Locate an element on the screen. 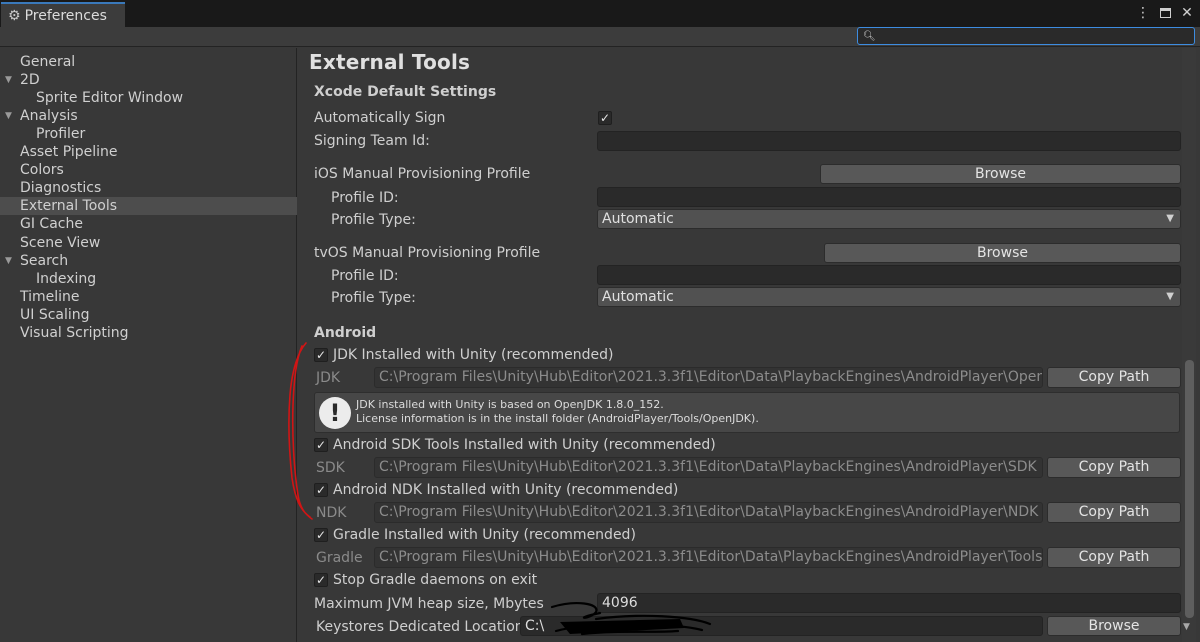 The height and width of the screenshot is (642, 1200). red-bracket-annotation is located at coordinates (300, 431).